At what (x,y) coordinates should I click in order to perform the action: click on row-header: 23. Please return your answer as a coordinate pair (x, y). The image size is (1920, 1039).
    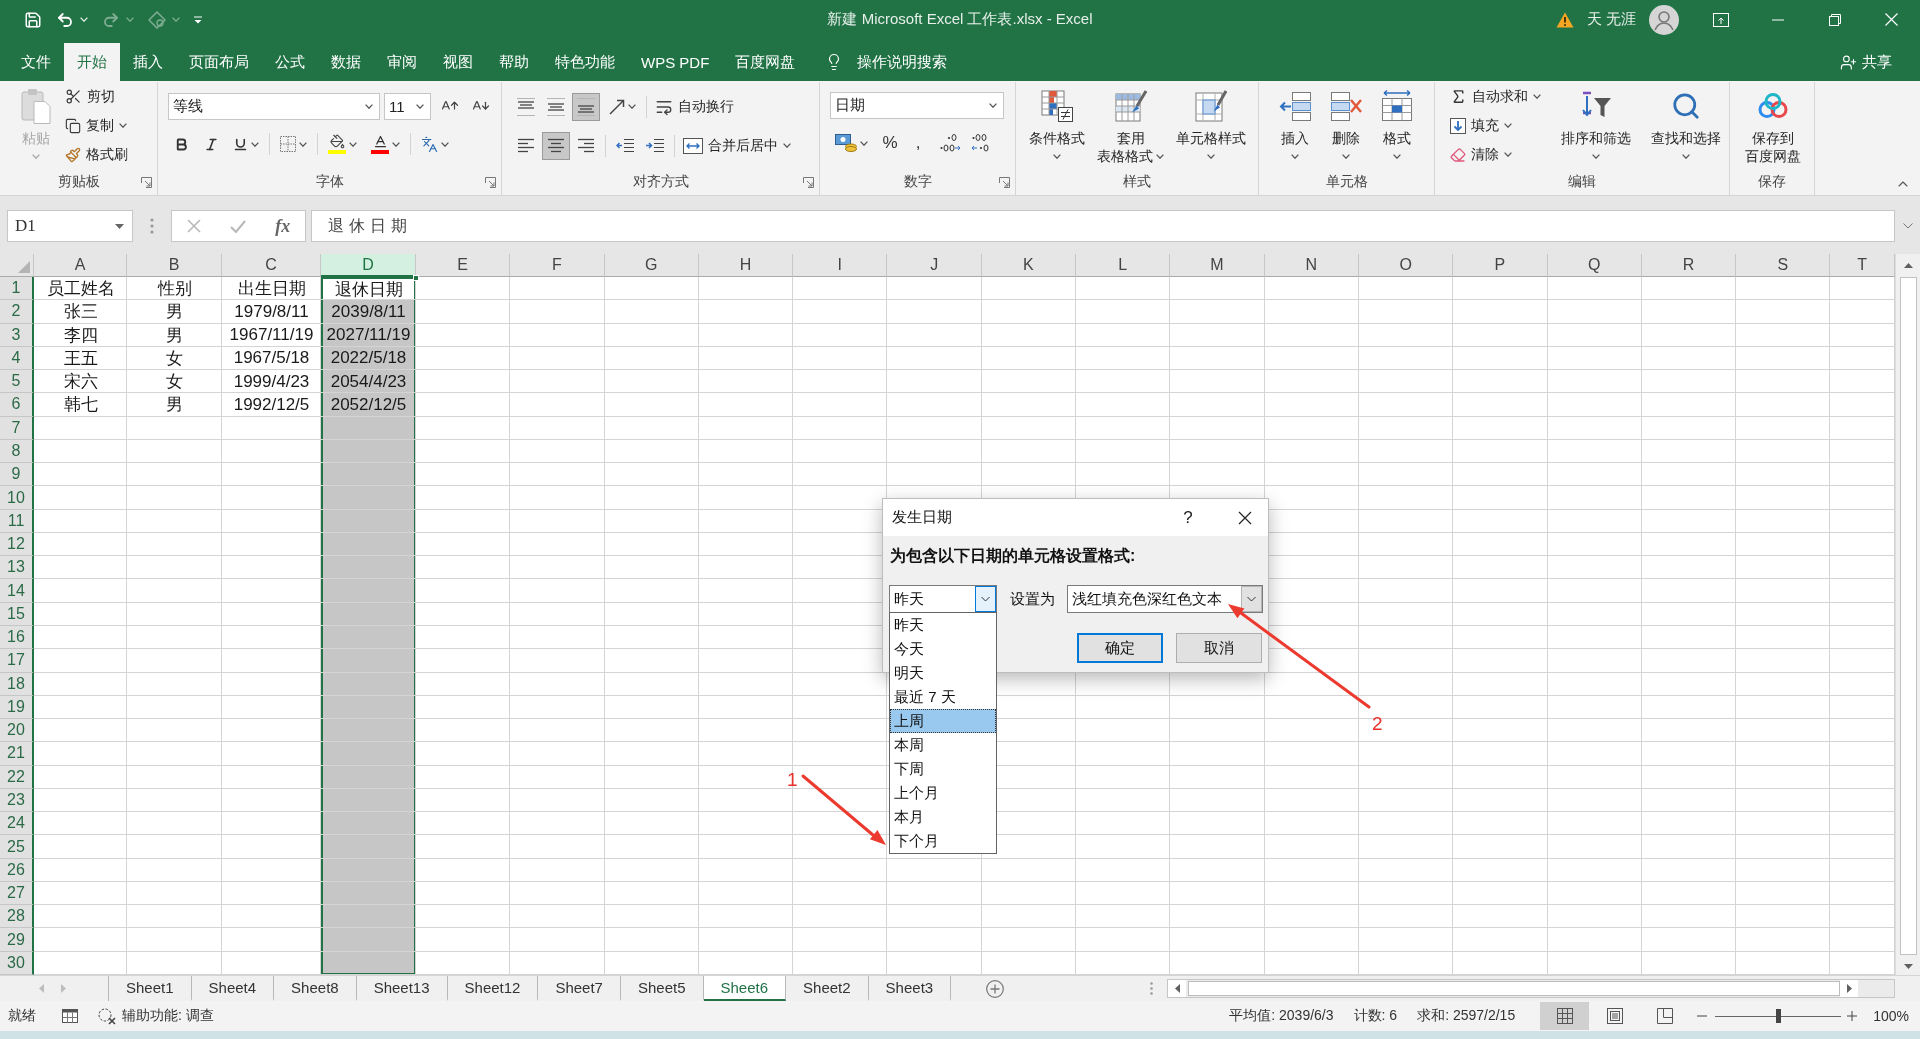
    Looking at the image, I should click on (17, 800).